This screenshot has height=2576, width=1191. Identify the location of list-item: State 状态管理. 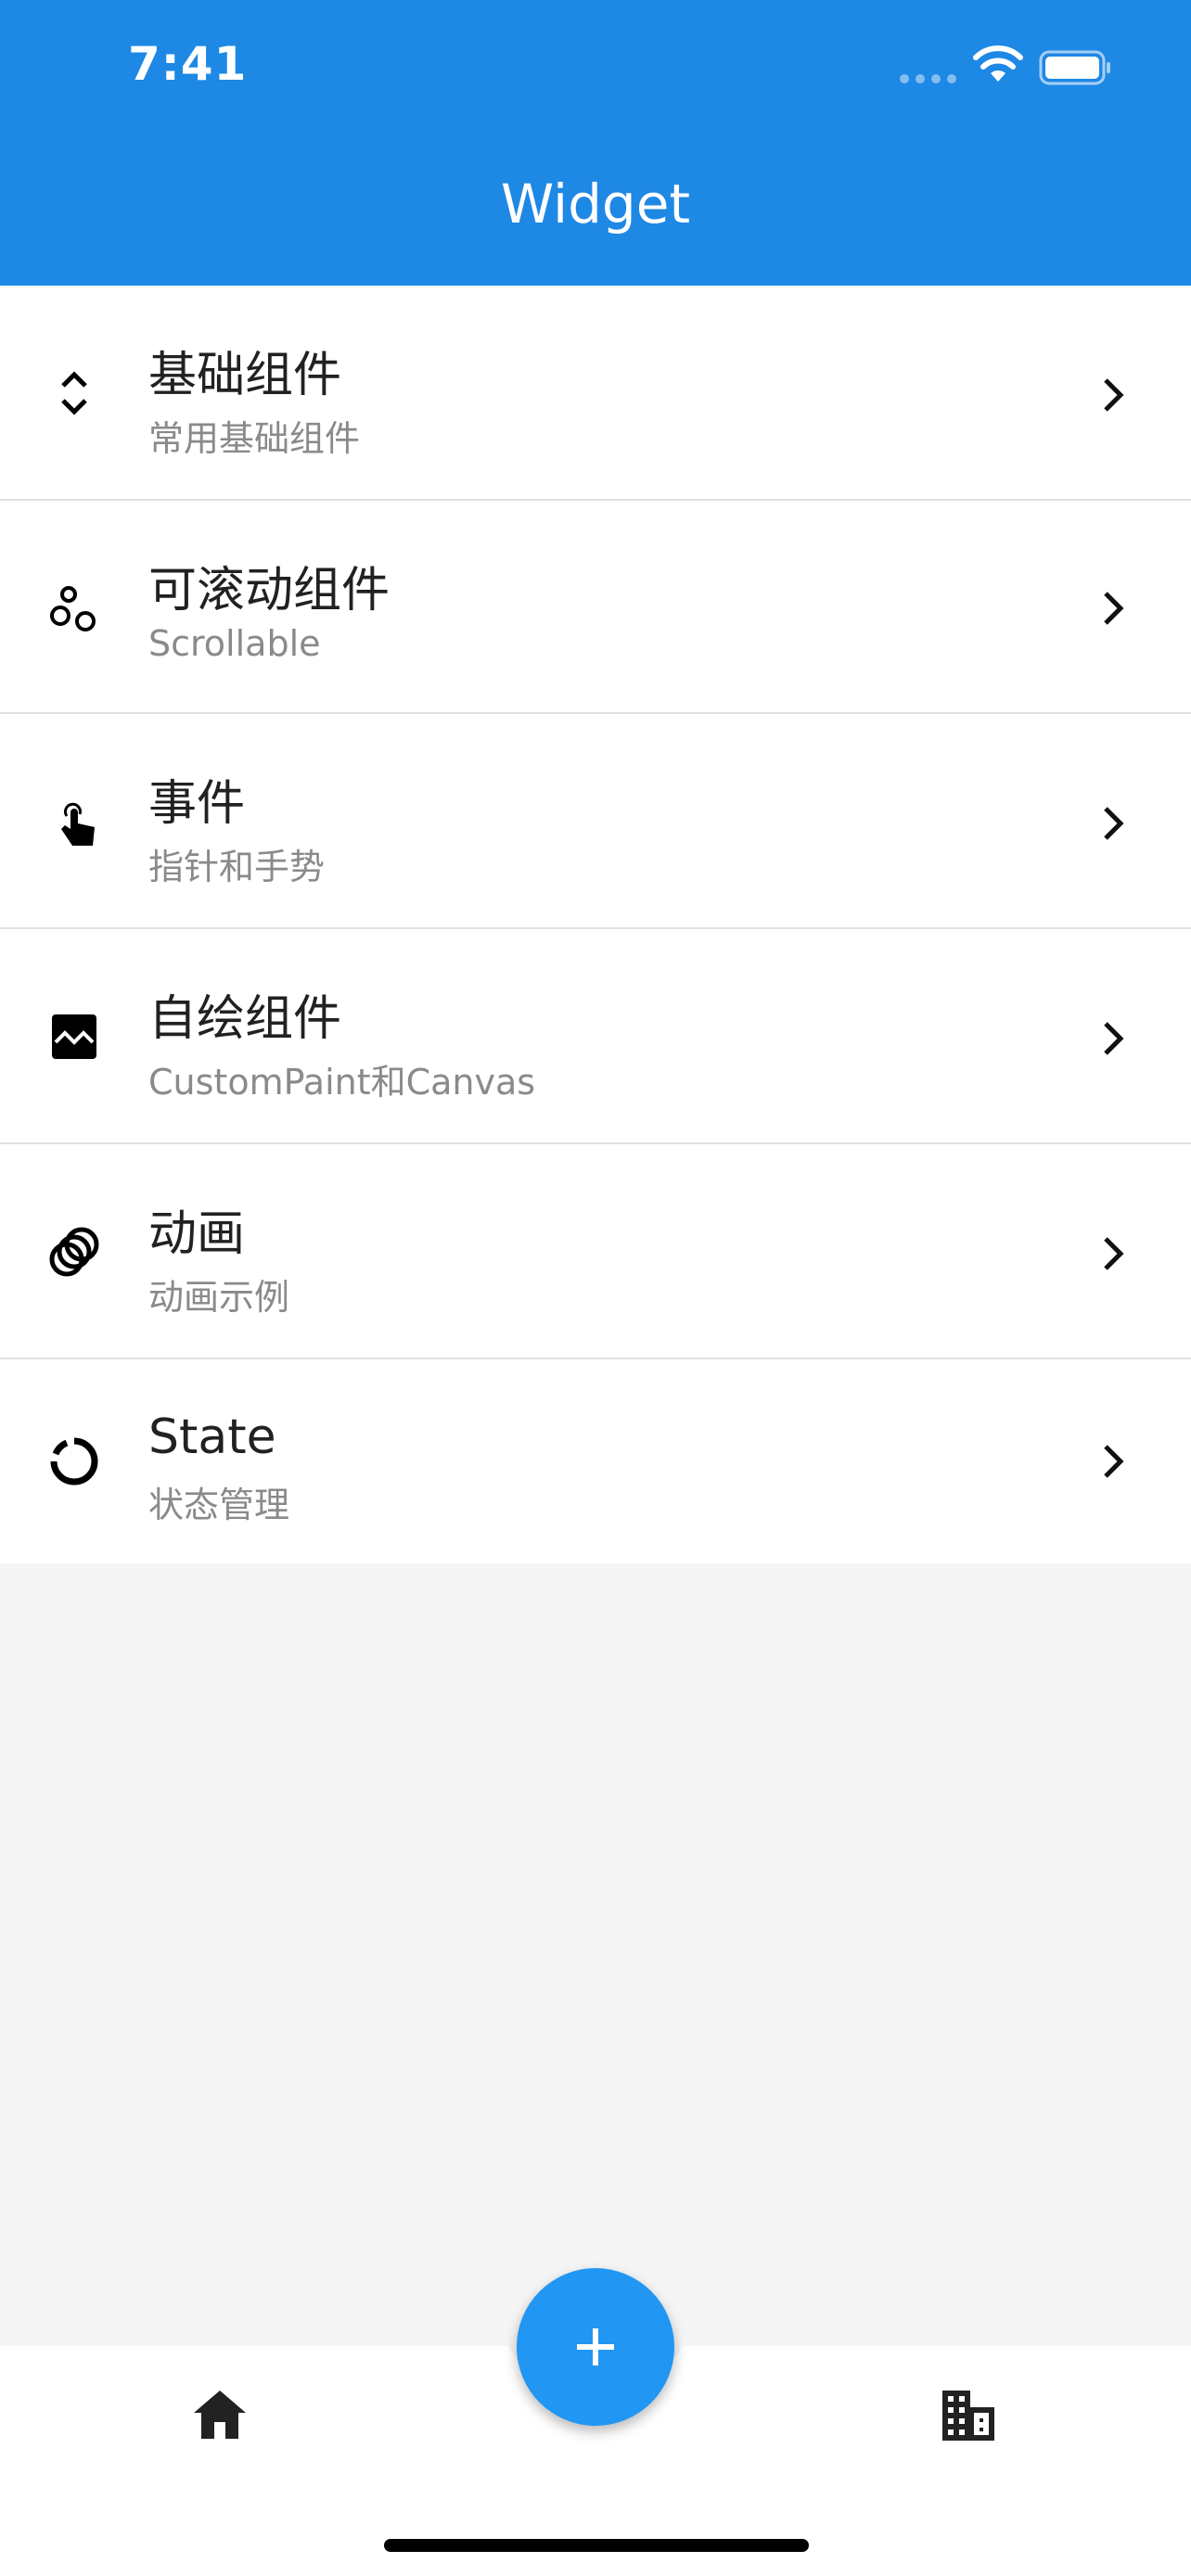
(595, 1461).